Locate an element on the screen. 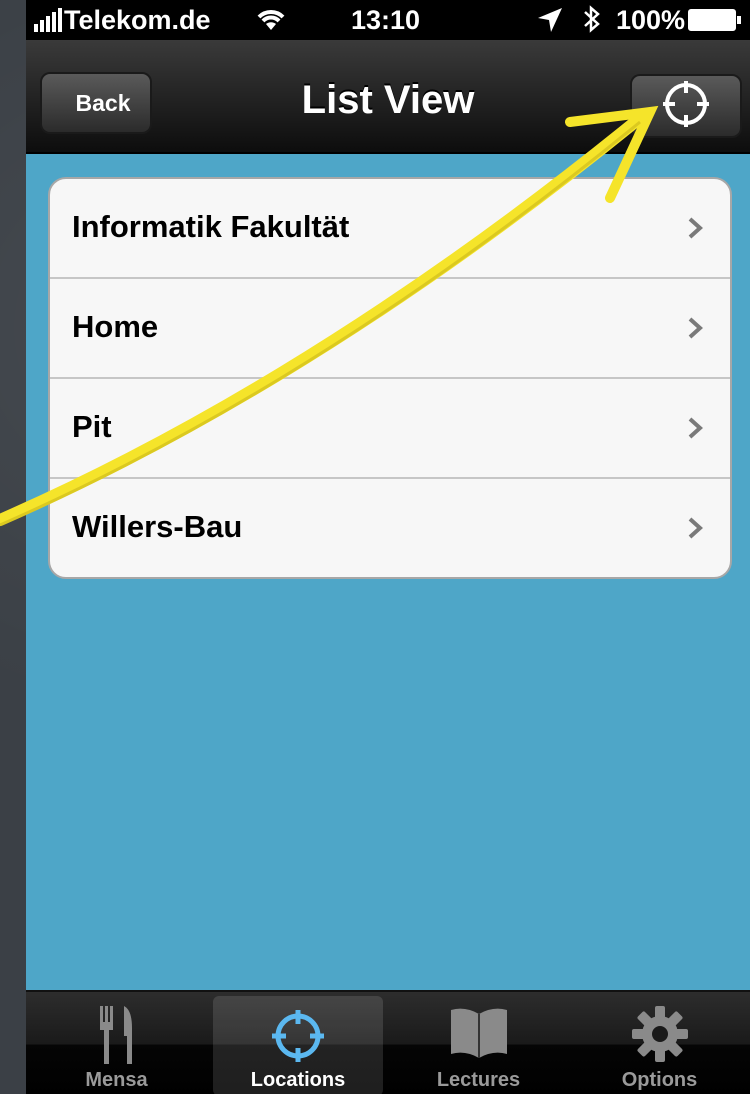 The width and height of the screenshot is (750, 1094). carrier-label: Telekom.de is located at coordinates (137, 20).